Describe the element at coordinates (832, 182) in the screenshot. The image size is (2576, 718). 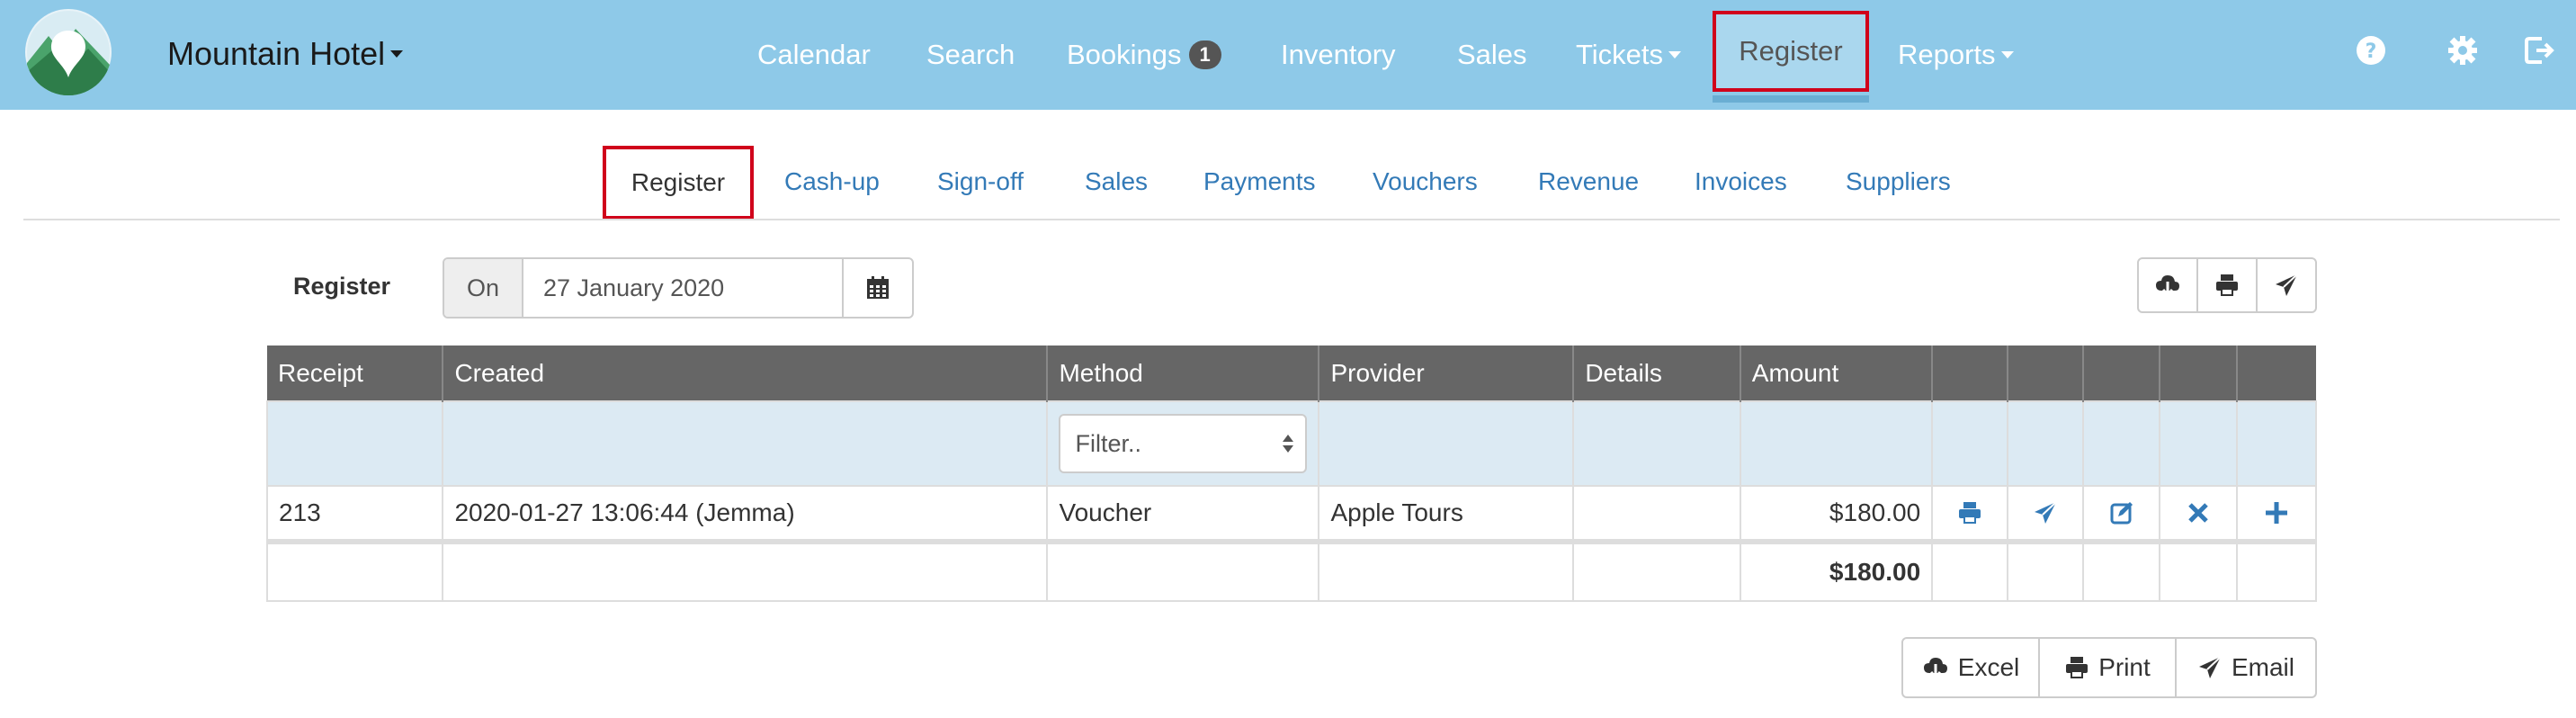
I see `tab-cash-up: Cash-up` at that location.